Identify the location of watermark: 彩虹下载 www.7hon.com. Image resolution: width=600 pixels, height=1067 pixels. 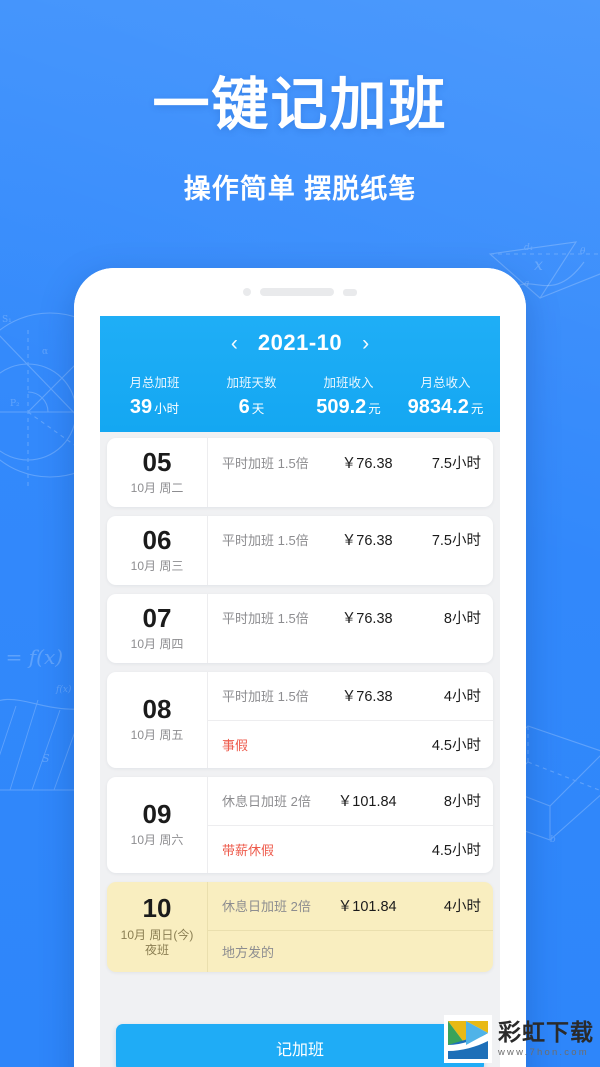
(519, 1039).